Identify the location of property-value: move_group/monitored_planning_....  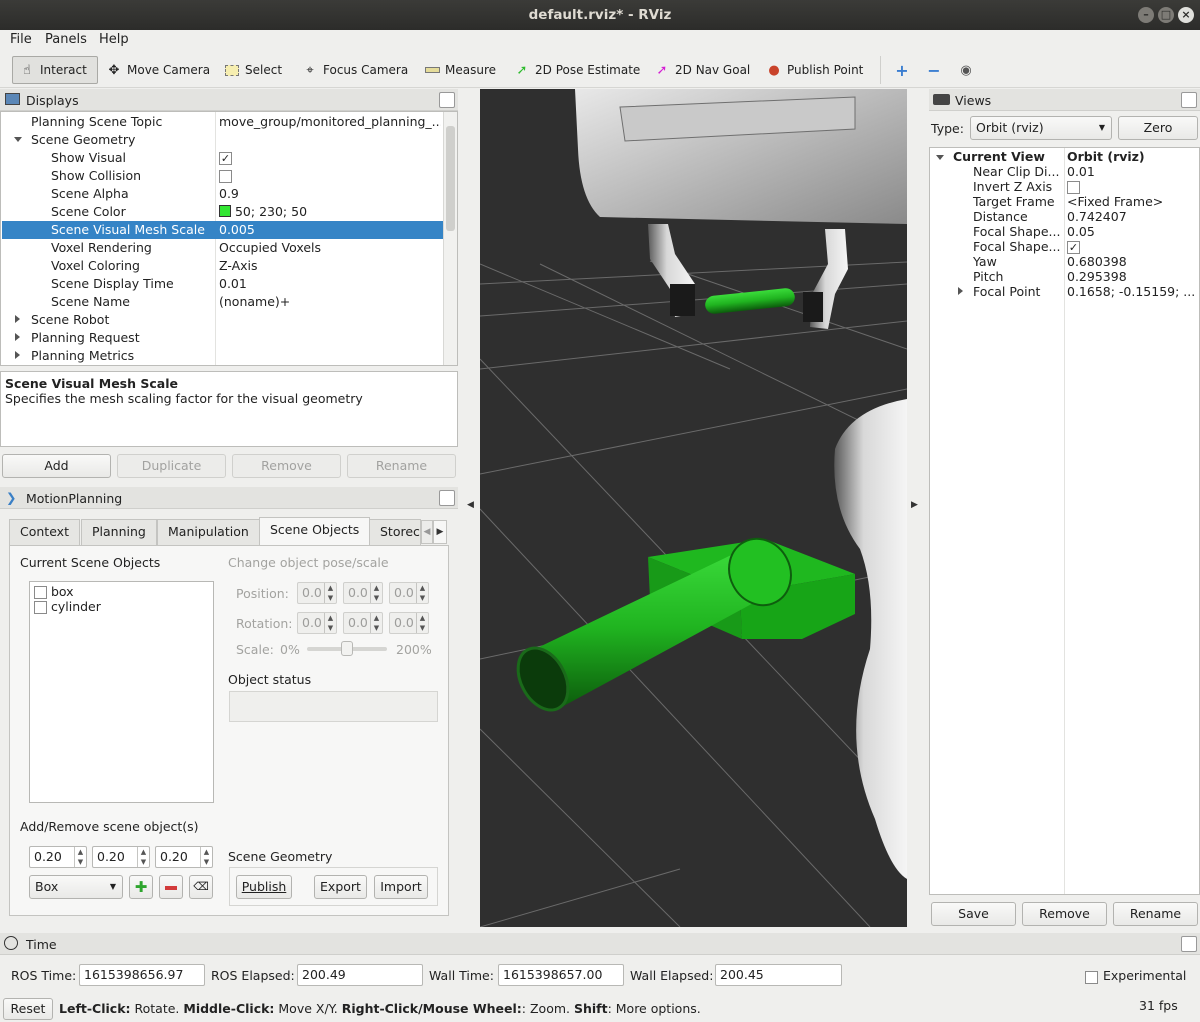
(330, 121).